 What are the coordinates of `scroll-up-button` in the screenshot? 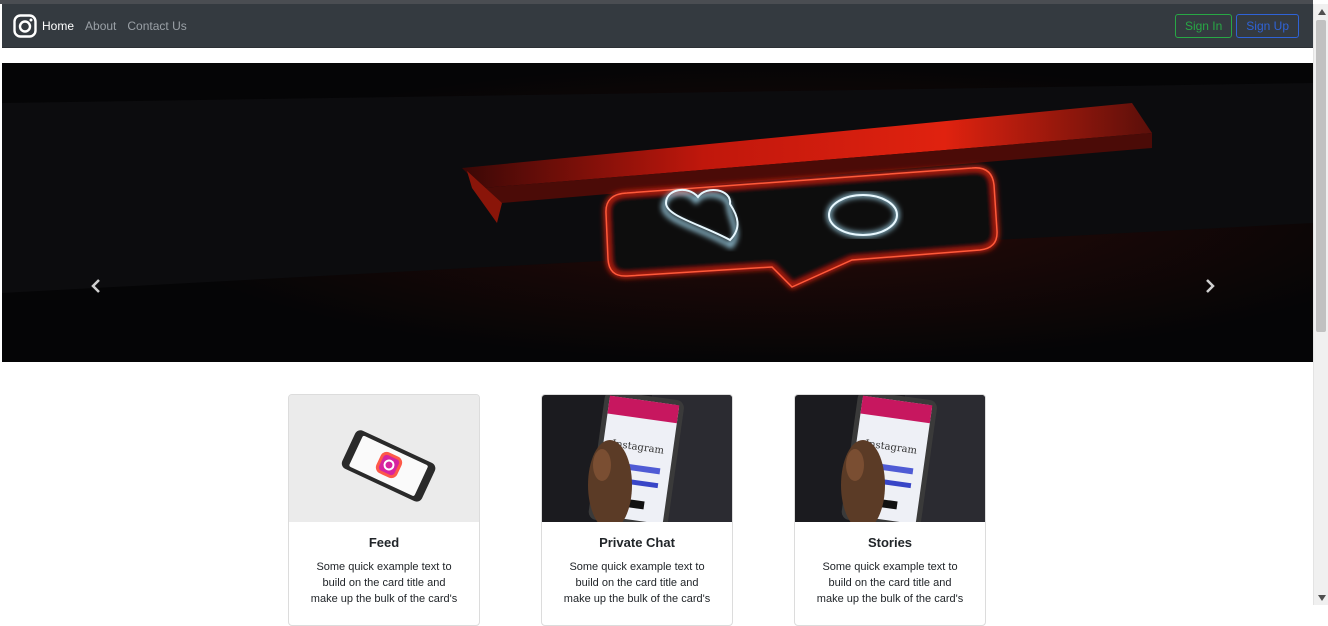 It's located at (1321, 11).